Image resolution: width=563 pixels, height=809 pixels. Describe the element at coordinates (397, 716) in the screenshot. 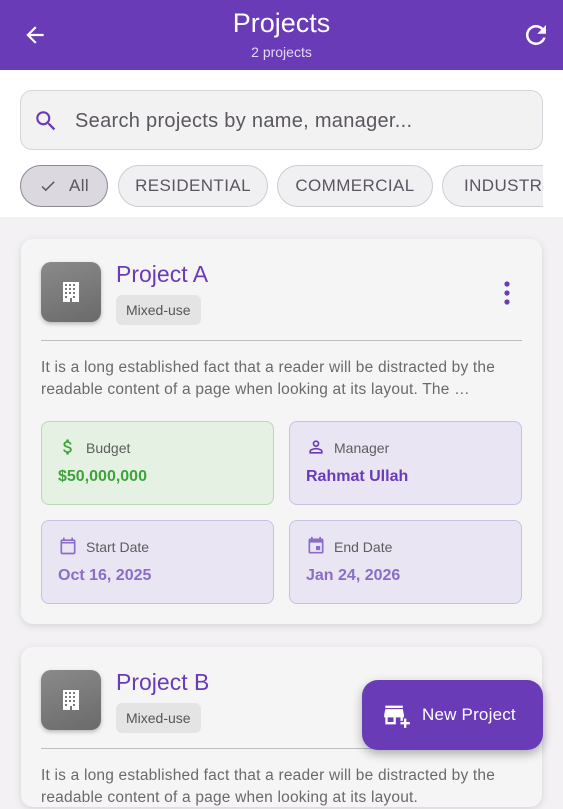

I see `add-business-icon` at that location.